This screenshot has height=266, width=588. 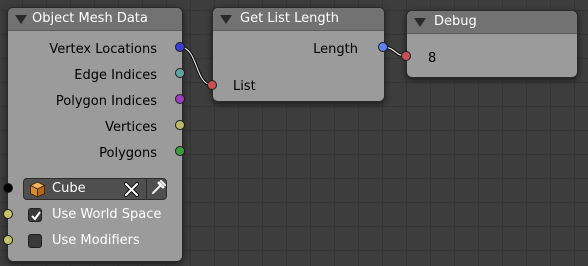 I want to click on node-header: Object Mesh Data, so click(x=95, y=19).